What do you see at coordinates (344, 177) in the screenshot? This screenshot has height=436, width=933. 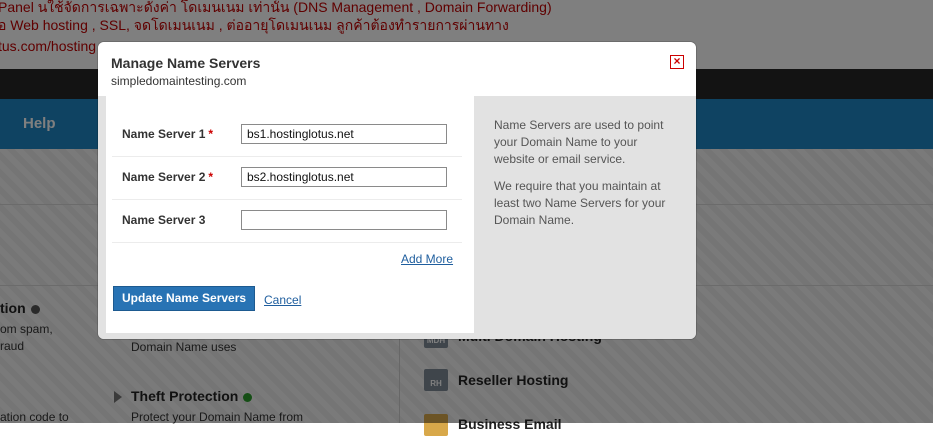 I see `name-server-2-input` at bounding box center [344, 177].